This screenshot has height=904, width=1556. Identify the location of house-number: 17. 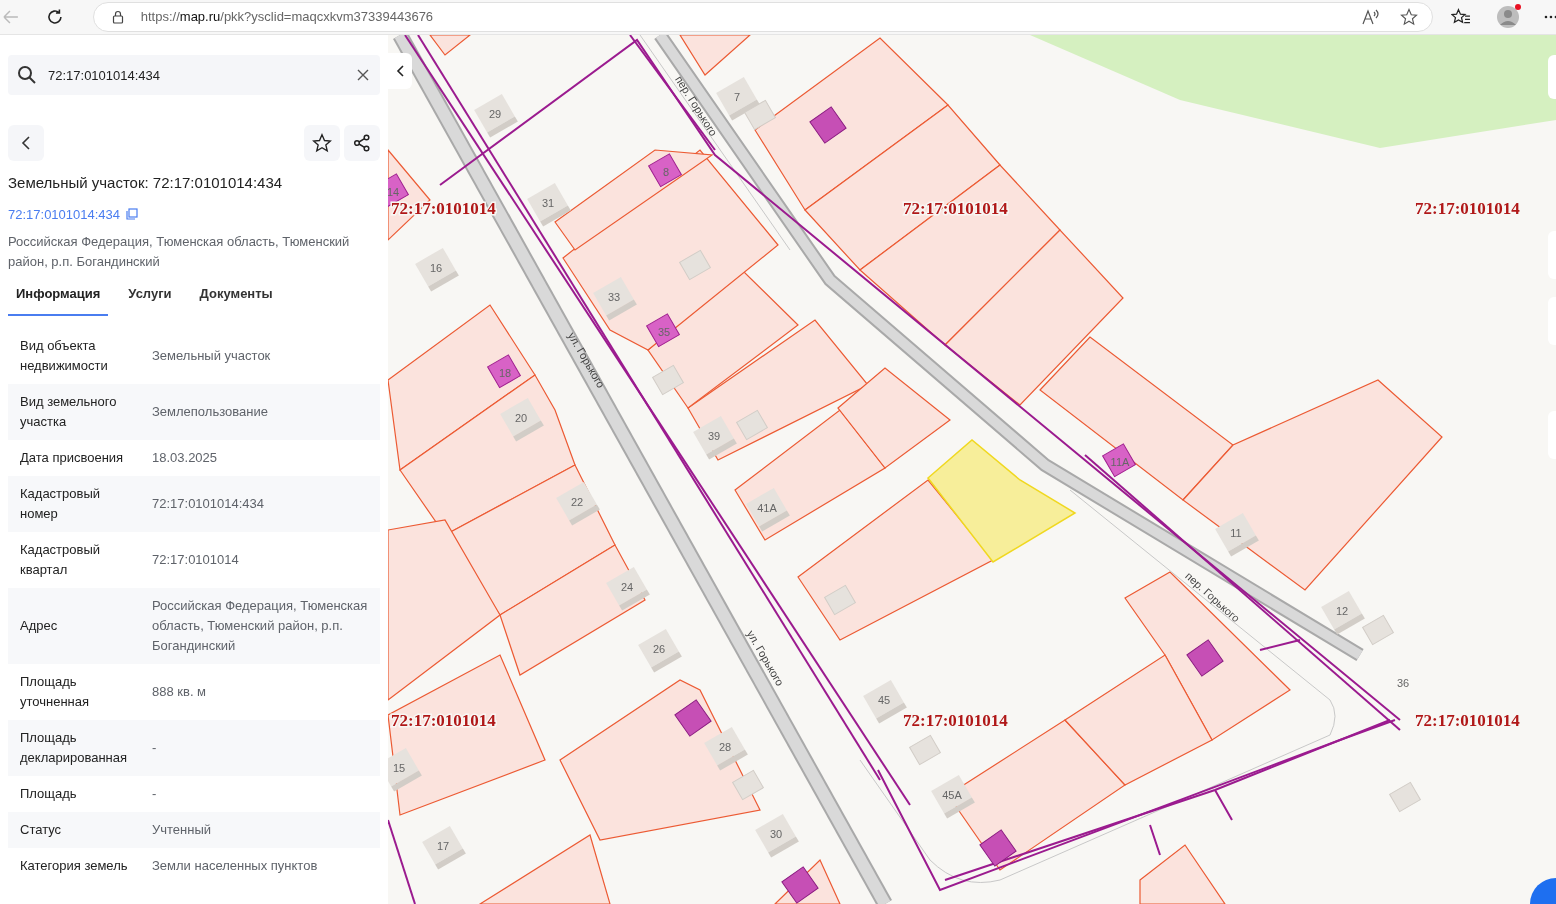
(443, 846).